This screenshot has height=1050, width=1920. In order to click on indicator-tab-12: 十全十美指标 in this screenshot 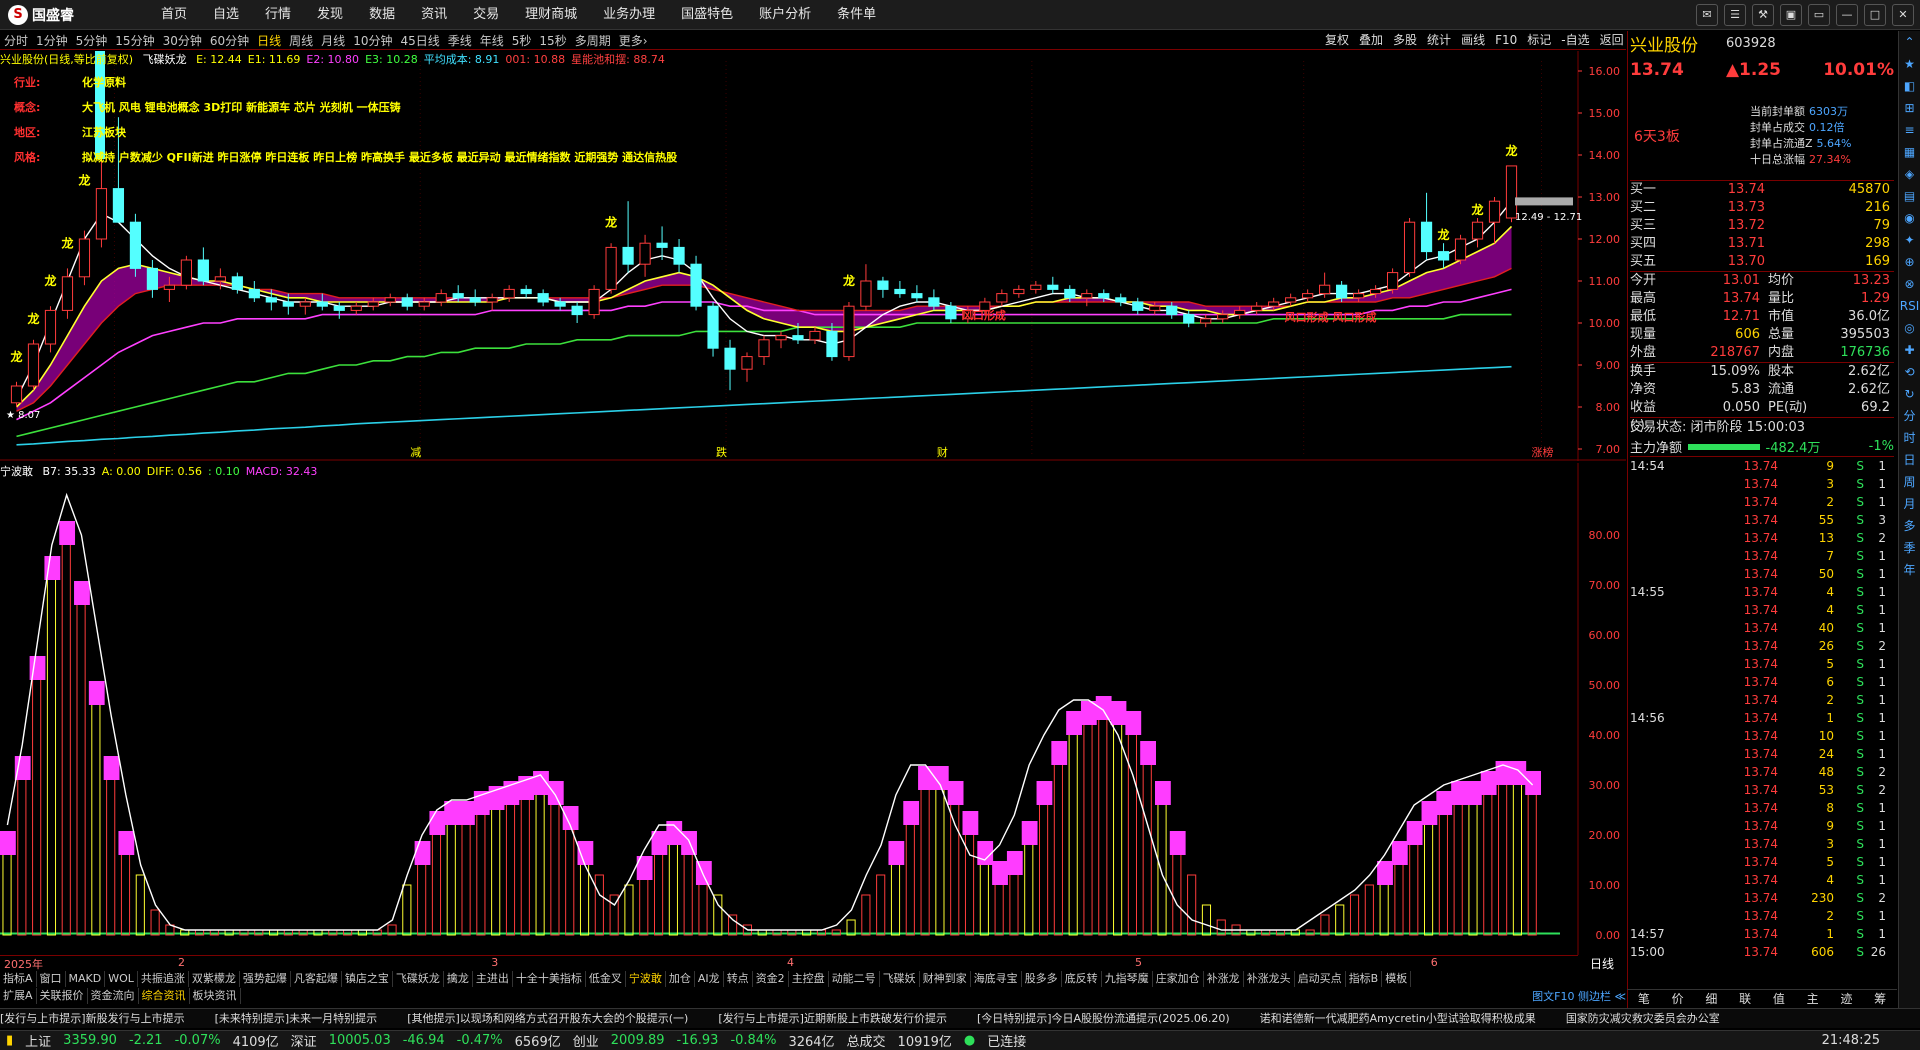, I will do `click(549, 979)`.